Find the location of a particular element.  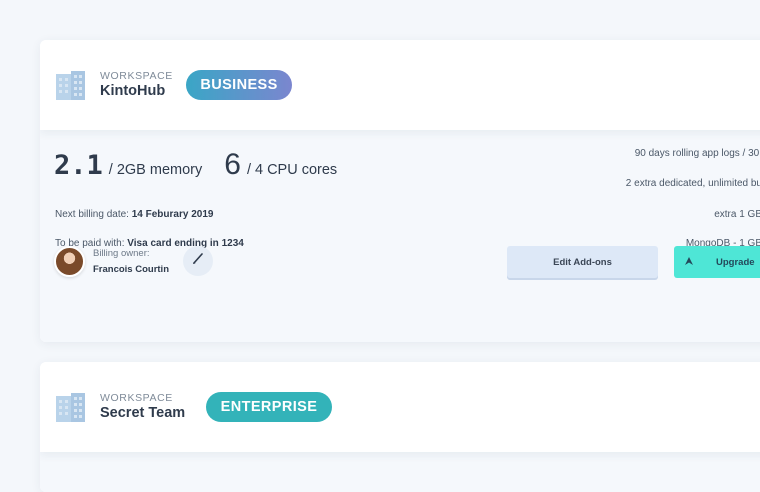

upgrade-button: Upgrade is located at coordinates (717, 262).